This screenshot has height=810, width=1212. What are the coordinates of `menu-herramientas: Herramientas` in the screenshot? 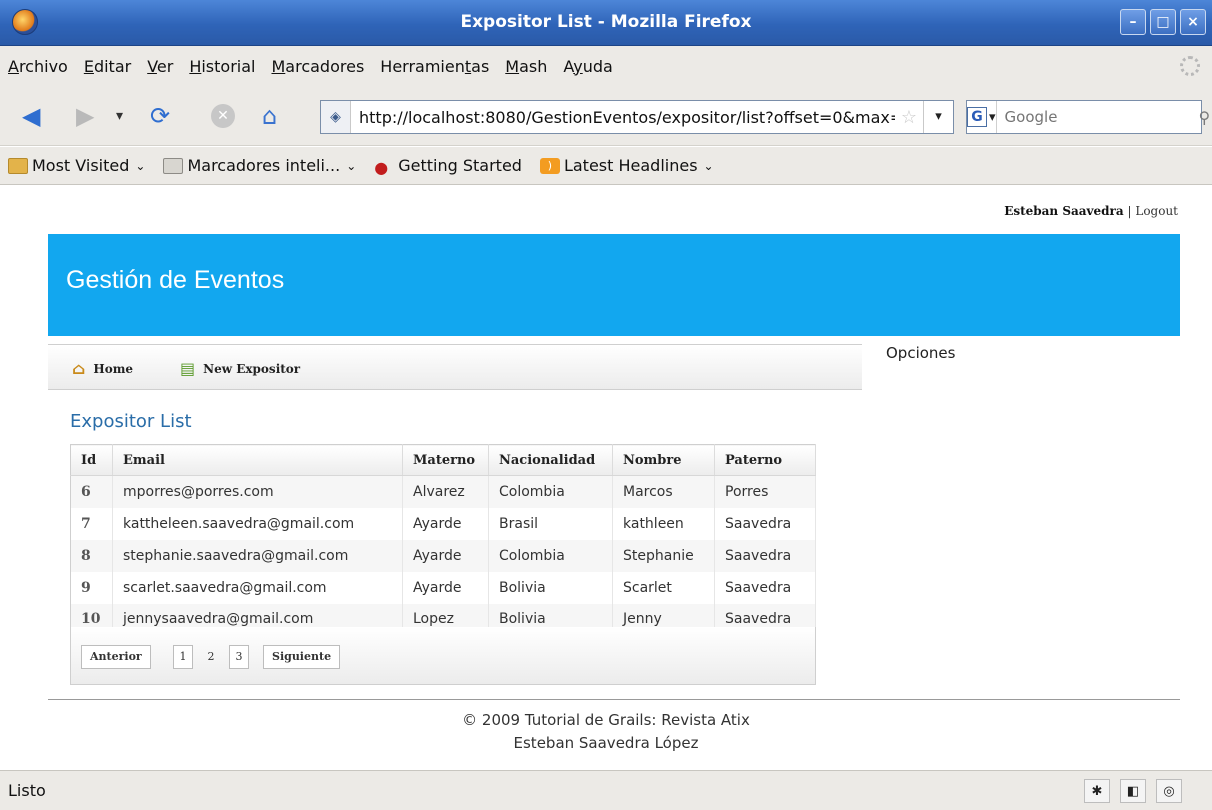 It's located at (434, 66).